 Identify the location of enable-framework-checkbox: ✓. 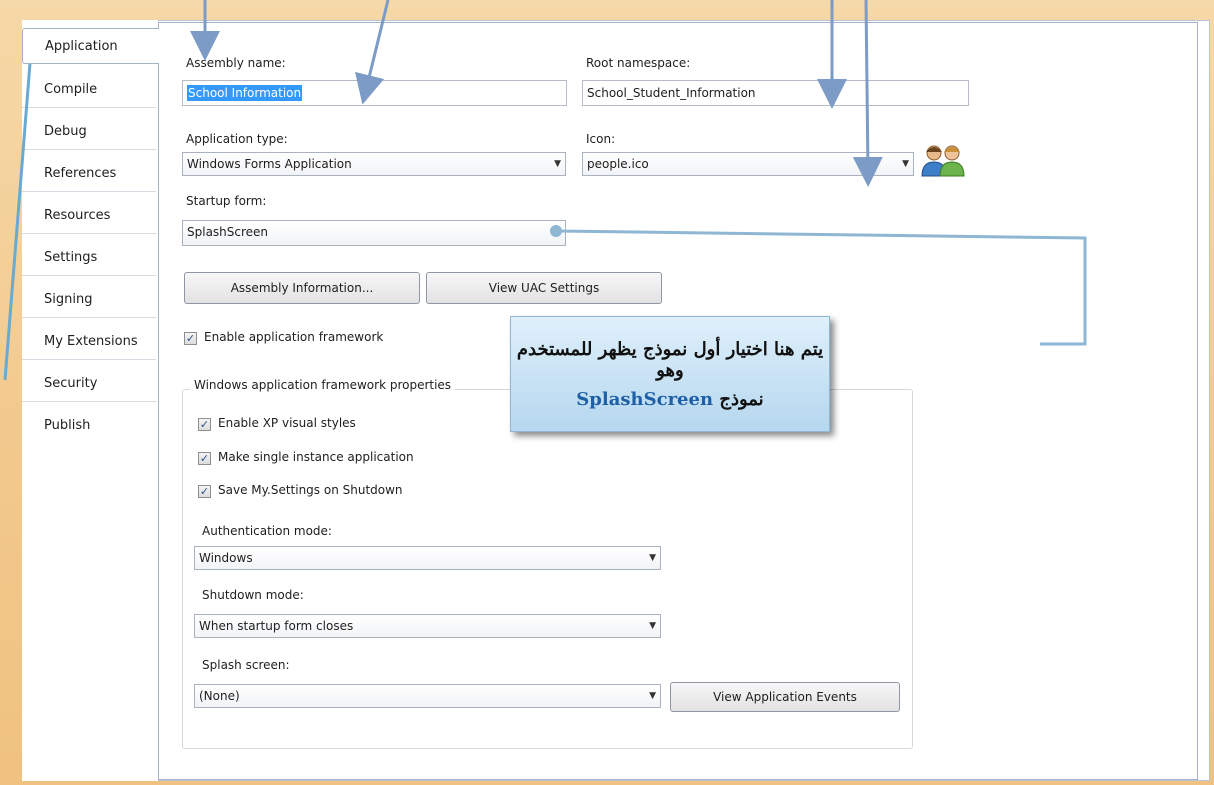
(190, 338).